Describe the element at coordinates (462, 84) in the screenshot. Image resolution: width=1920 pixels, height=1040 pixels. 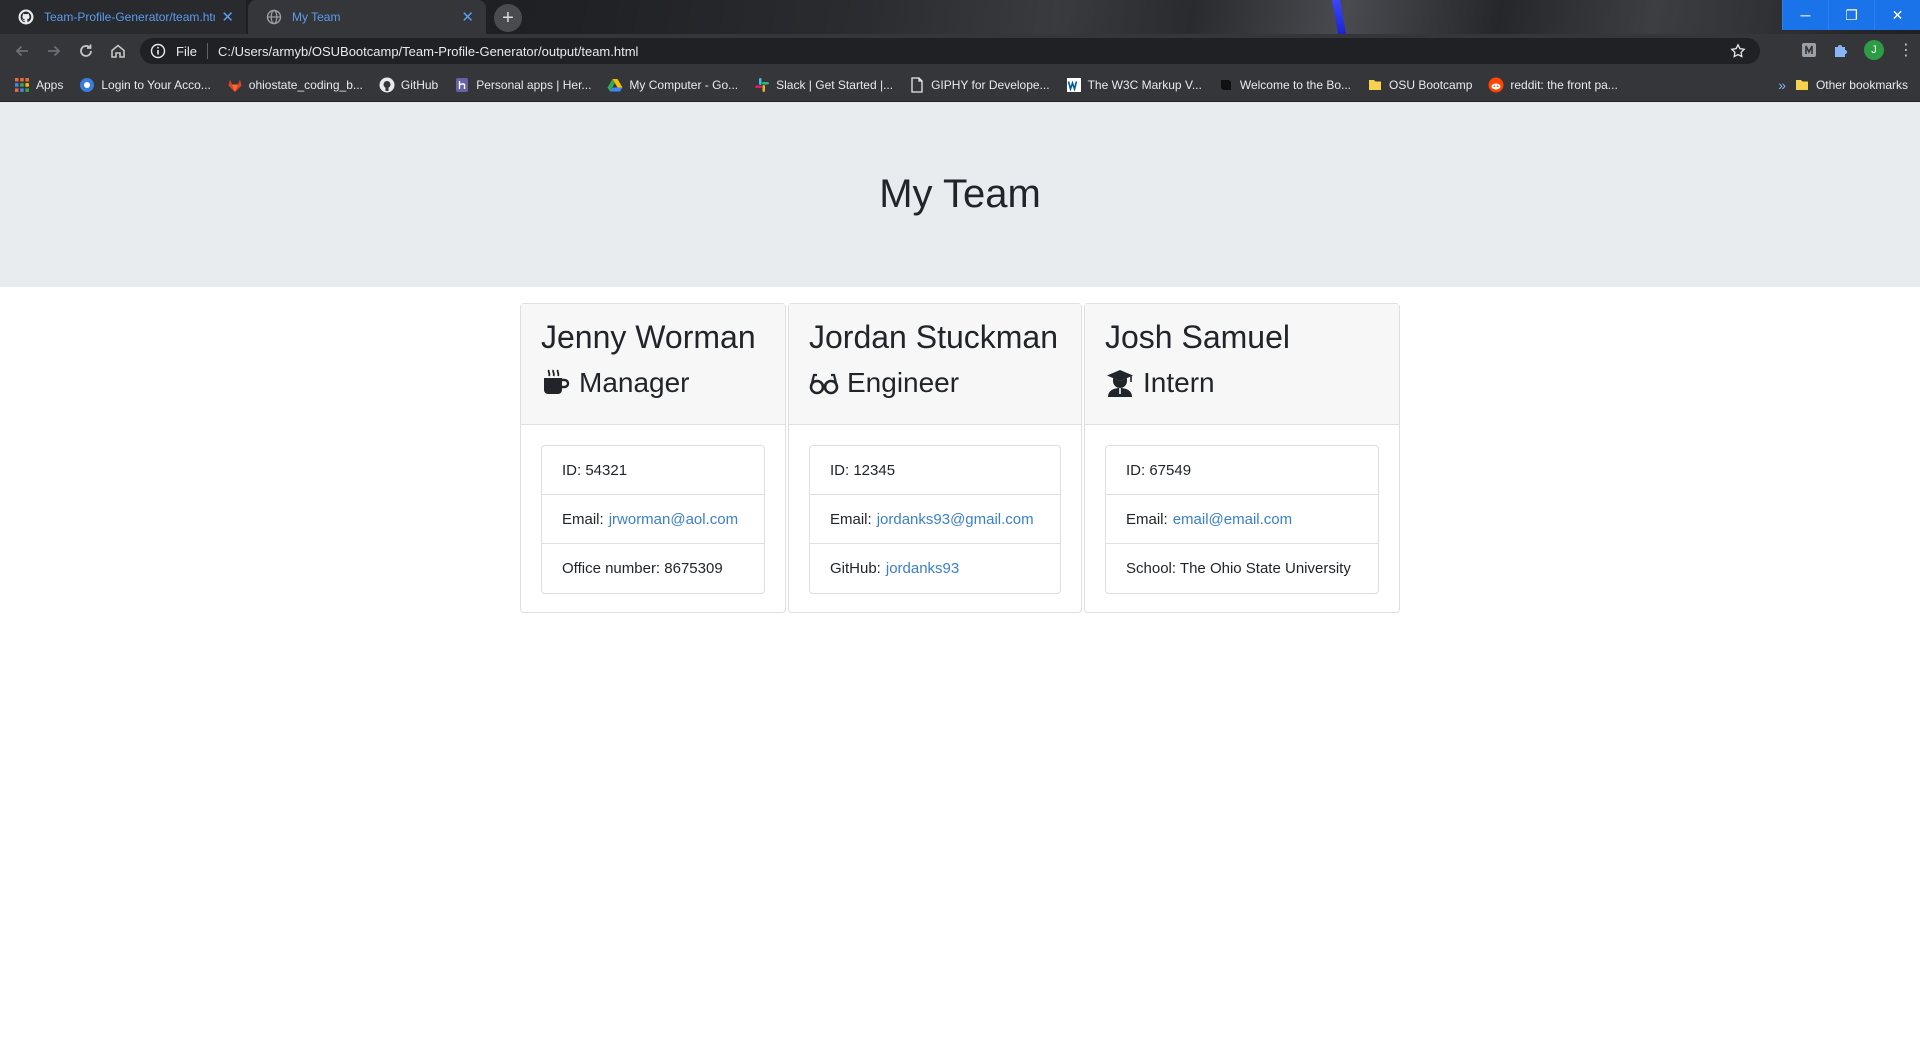
I see `heroku-icon` at that location.